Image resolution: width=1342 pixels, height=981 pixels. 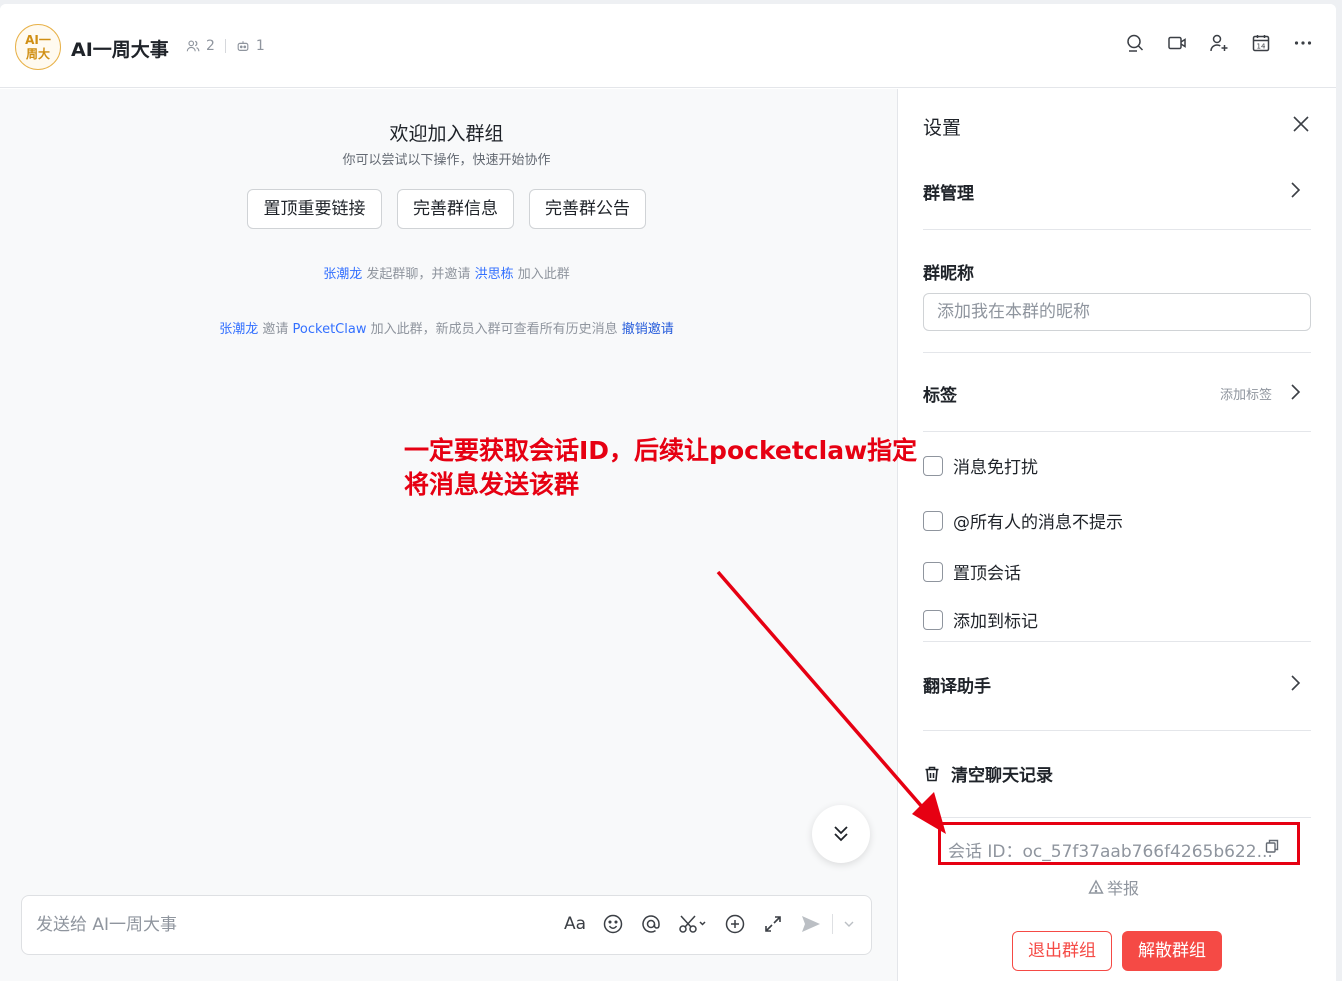 What do you see at coordinates (660, 468) in the screenshot?
I see `annotation-text: 一定要获取会话ID，后续让pocketclaw指定 将消息发送该群` at bounding box center [660, 468].